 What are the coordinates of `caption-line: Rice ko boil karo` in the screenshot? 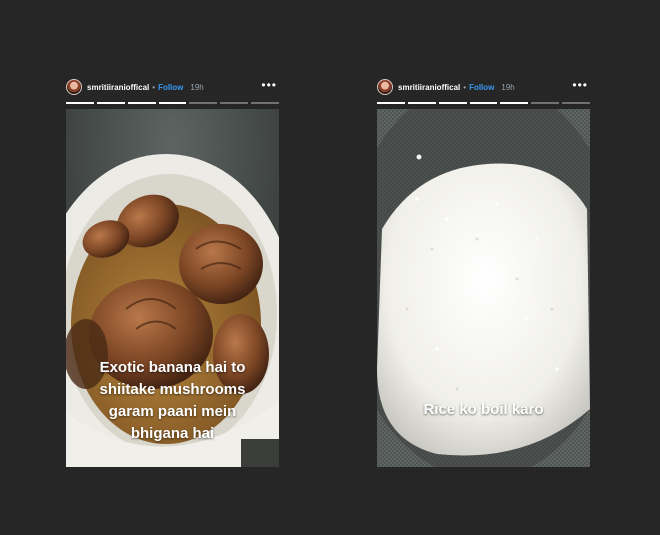 It's located at (483, 409).